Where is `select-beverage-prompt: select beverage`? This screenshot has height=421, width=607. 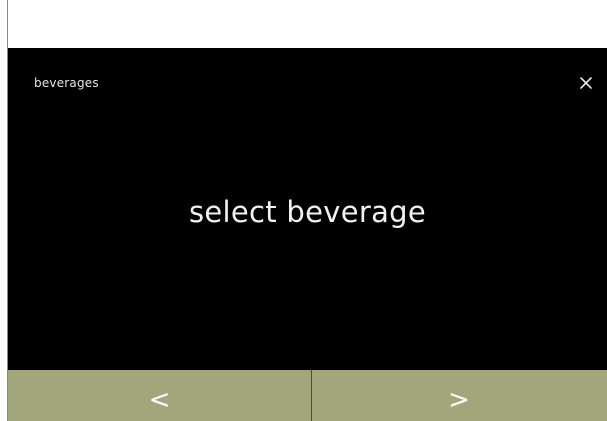 select-beverage-prompt: select beverage is located at coordinates (307, 212).